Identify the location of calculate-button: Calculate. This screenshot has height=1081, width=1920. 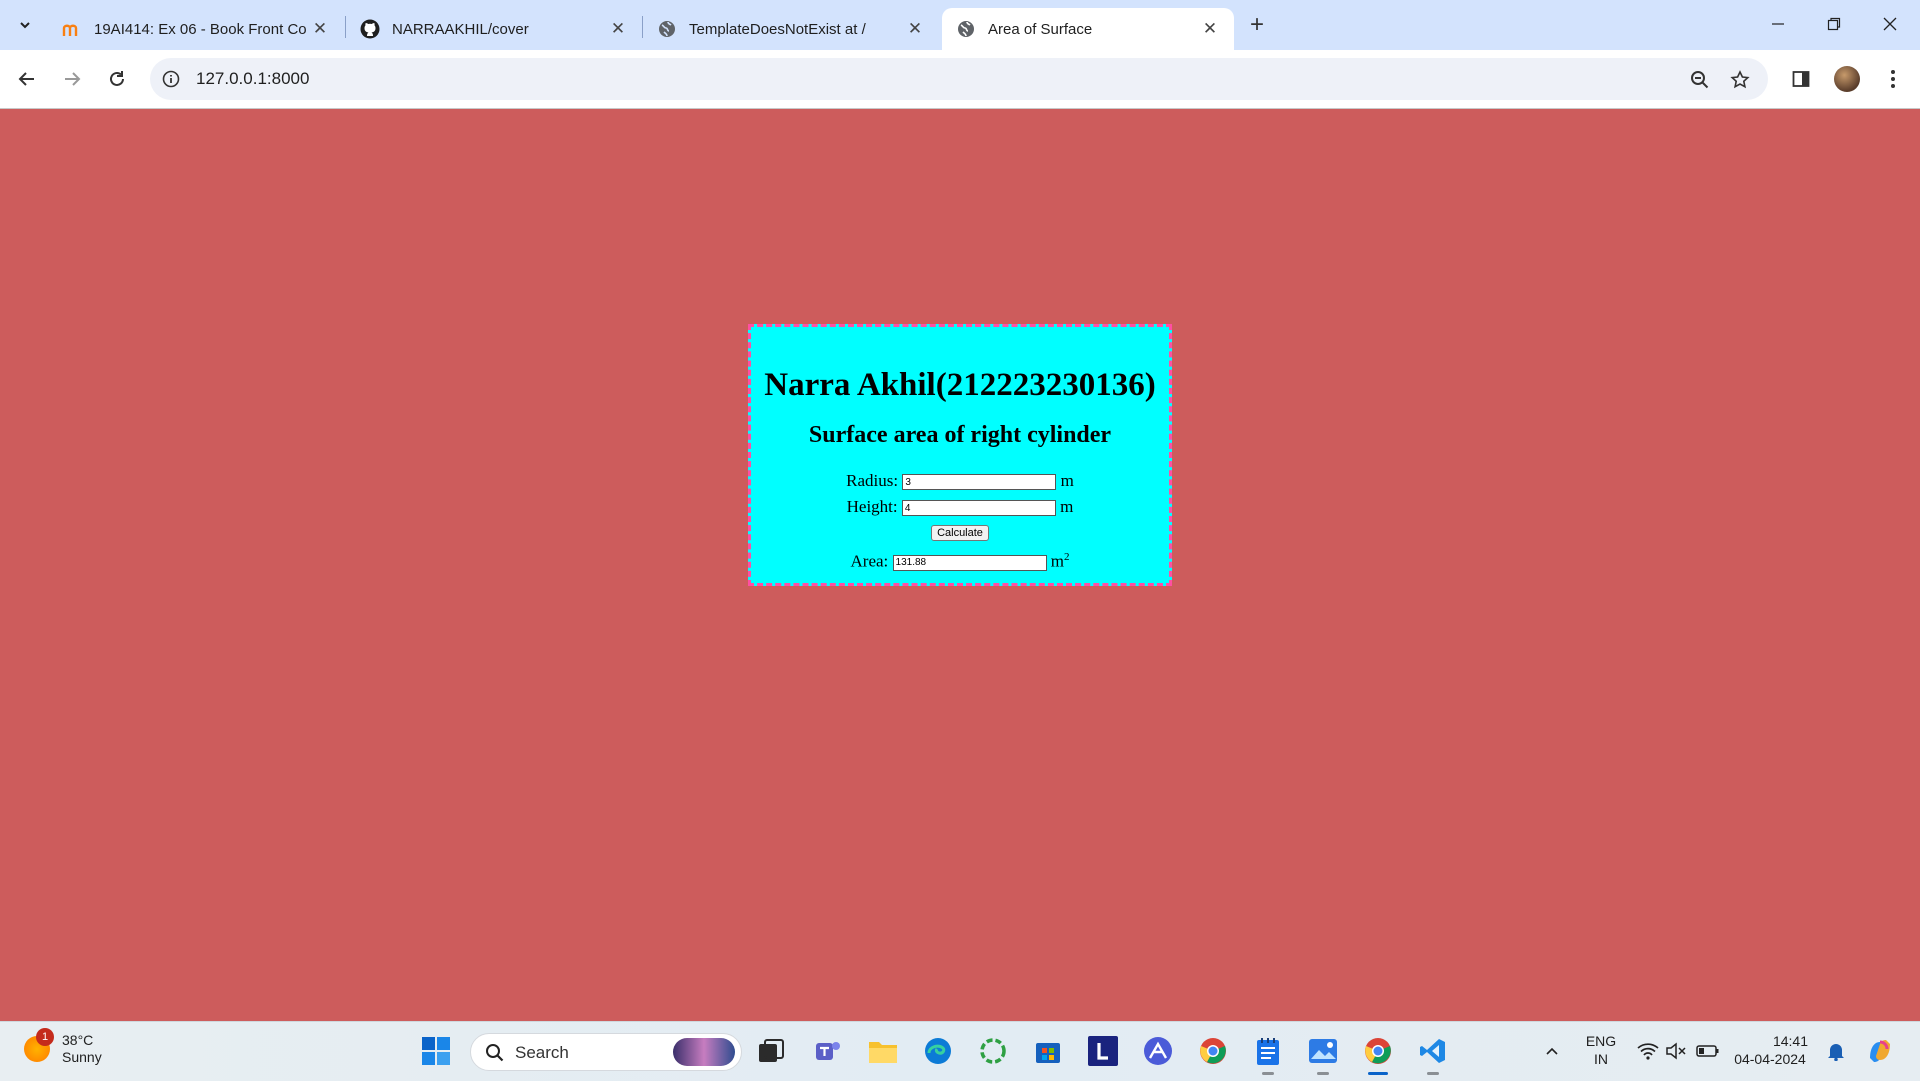
(960, 533).